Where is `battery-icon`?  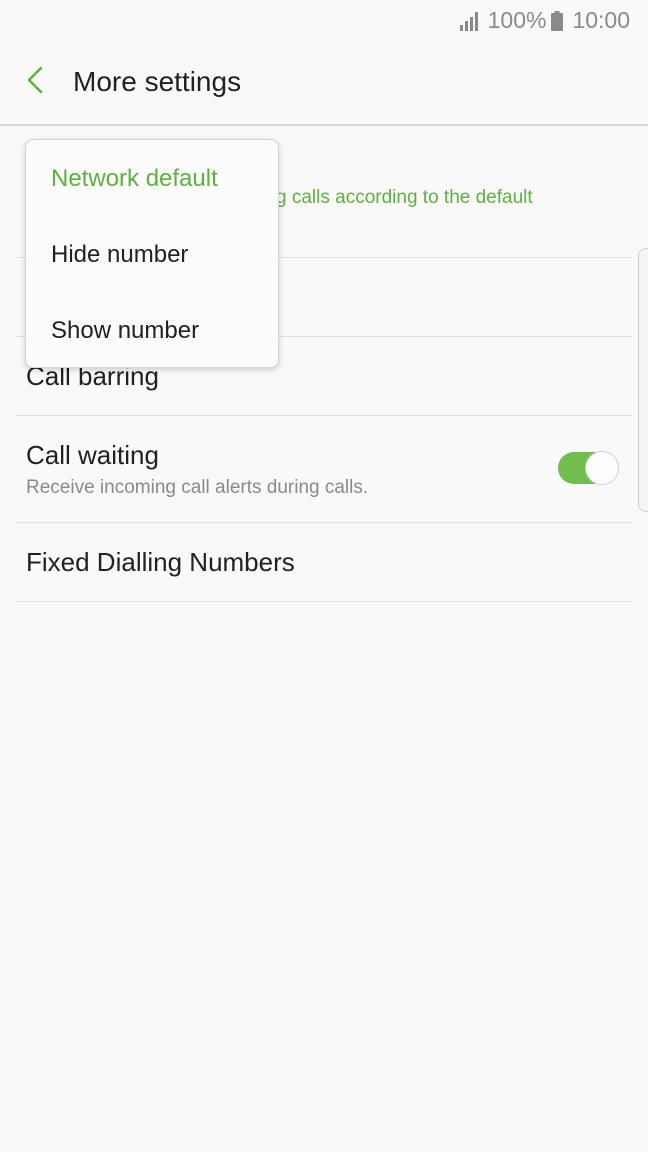 battery-icon is located at coordinates (557, 20).